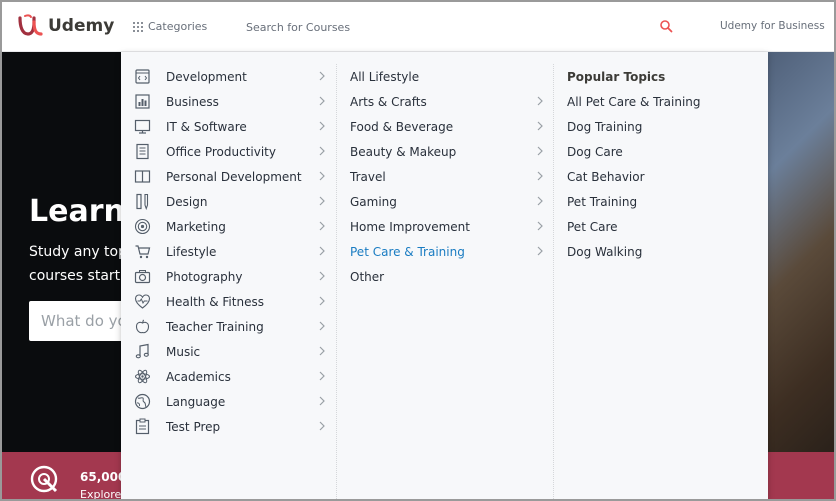 Image resolution: width=836 pixels, height=501 pixels. Describe the element at coordinates (605, 126) in the screenshot. I see `topic-label: Dog Training` at that location.